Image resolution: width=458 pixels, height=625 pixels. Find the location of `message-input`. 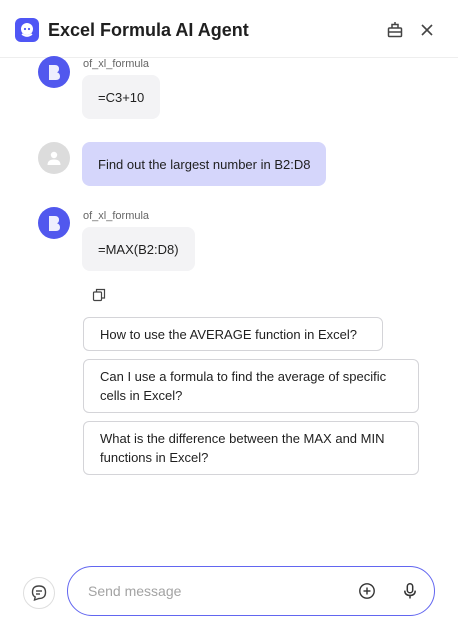

message-input is located at coordinates (218, 590).